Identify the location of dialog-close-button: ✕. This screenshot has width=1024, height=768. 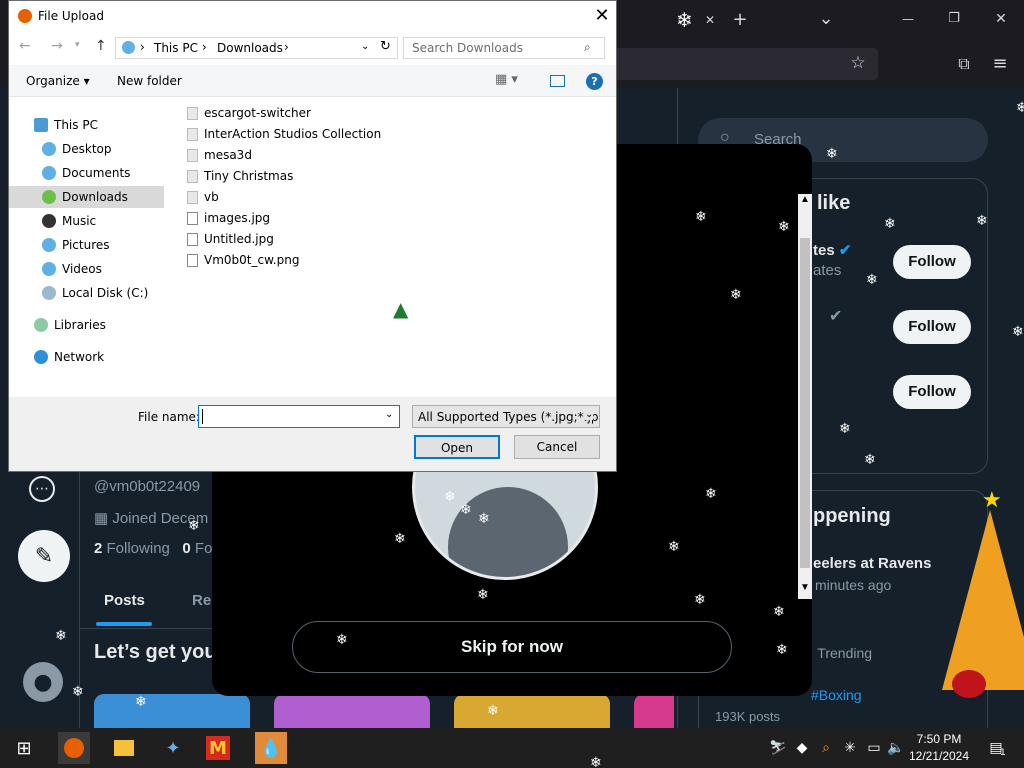
(602, 16).